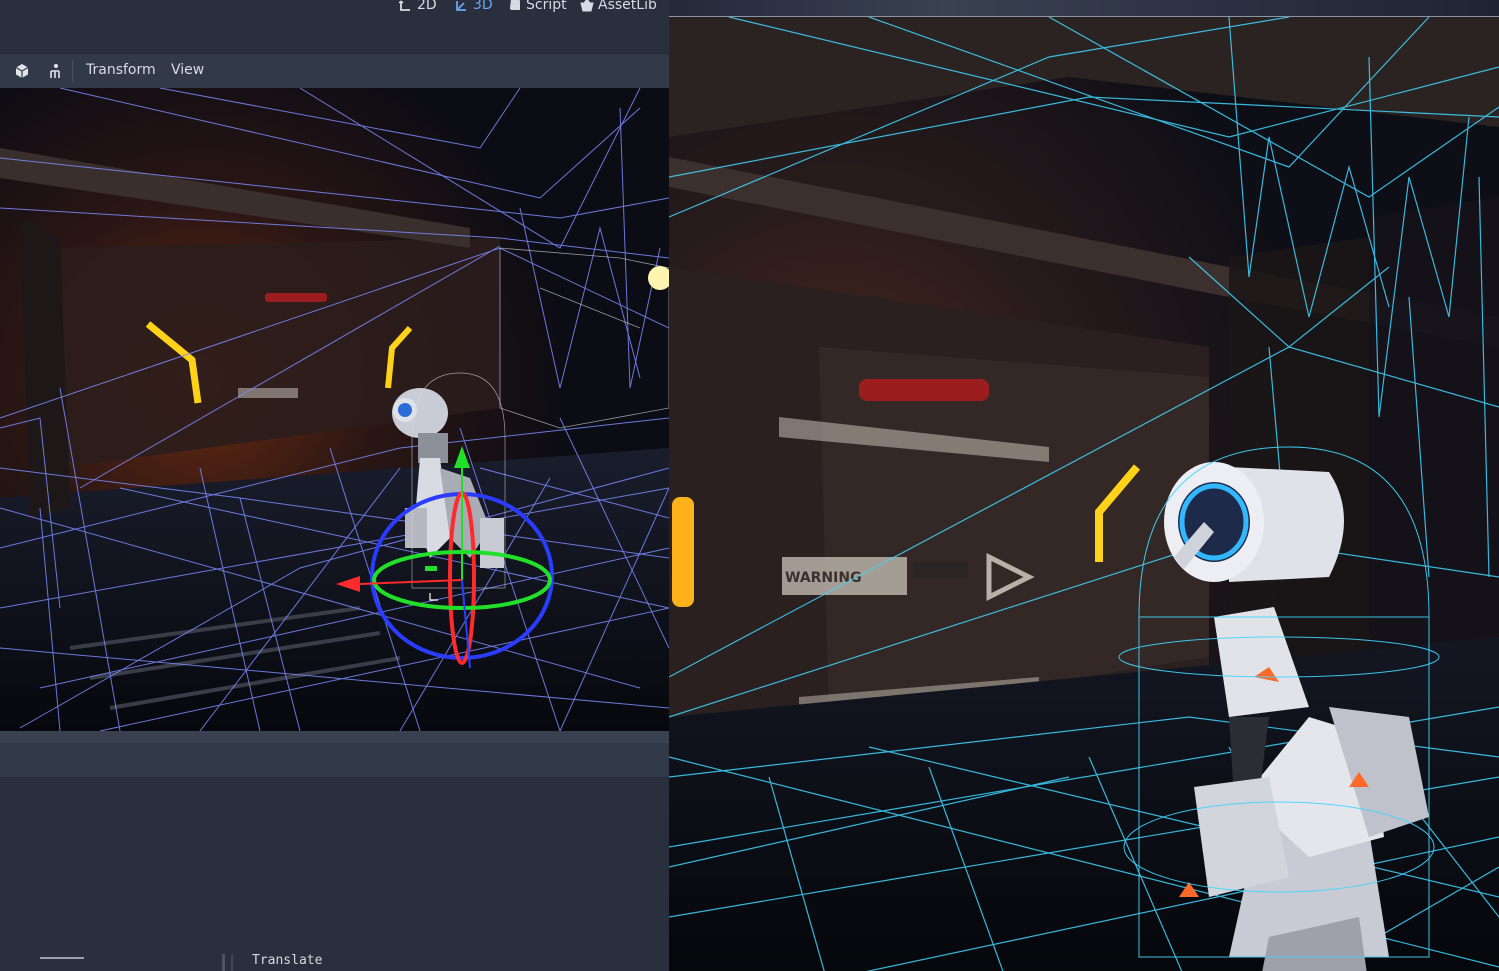 This screenshot has height=971, width=1499. I want to click on mode-2d-label: 2D, so click(427, 6).